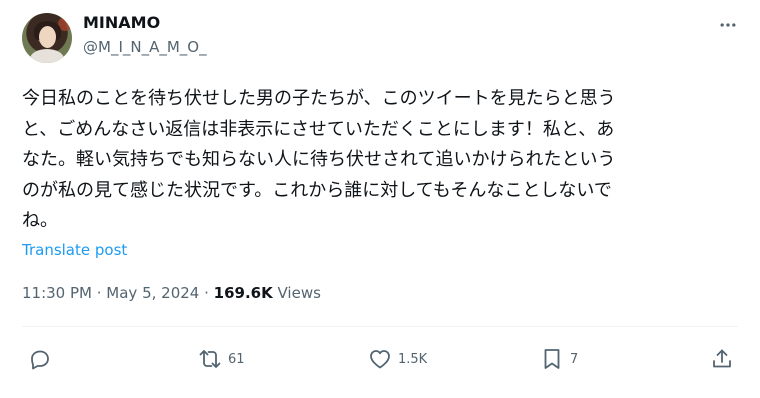 Image resolution: width=760 pixels, height=398 pixels. I want to click on more-dots-icon, so click(728, 25).